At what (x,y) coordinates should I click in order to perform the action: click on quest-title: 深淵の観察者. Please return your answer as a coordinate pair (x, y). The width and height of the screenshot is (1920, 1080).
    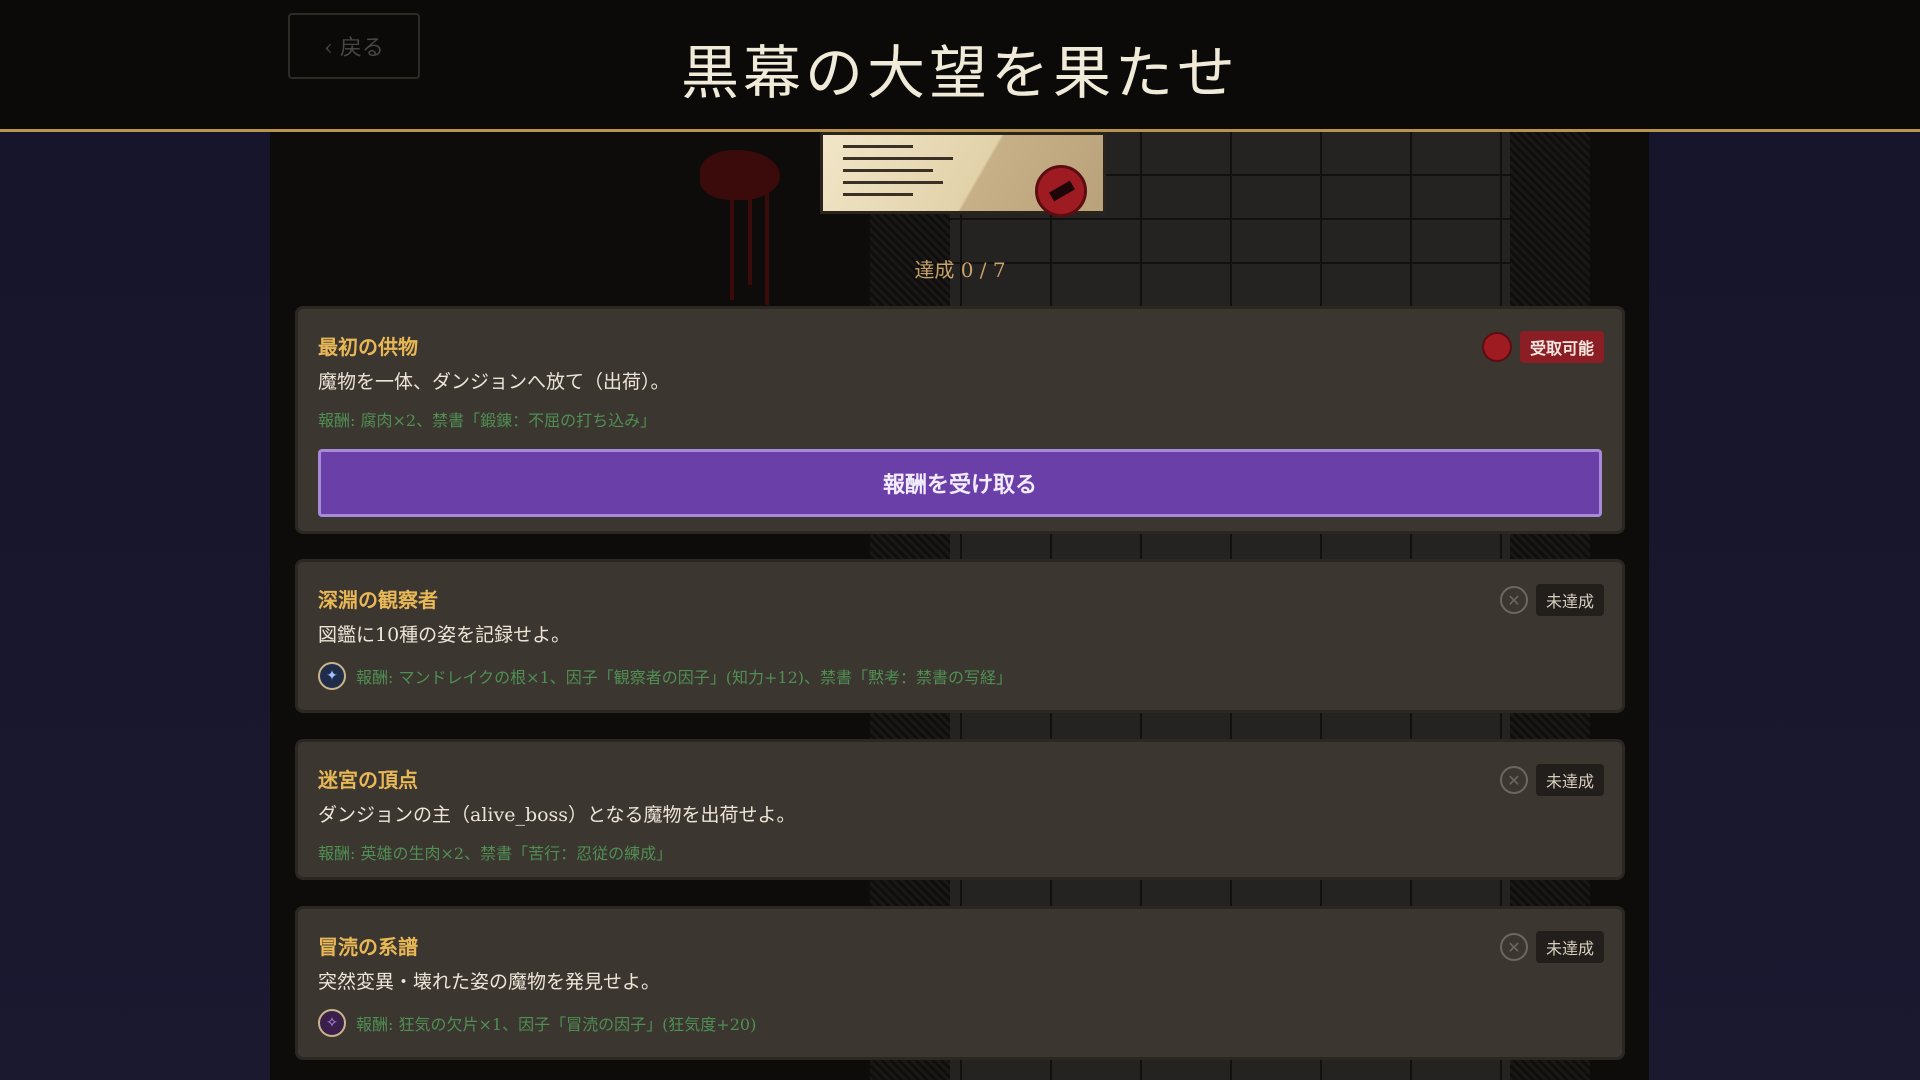
    Looking at the image, I should click on (378, 600).